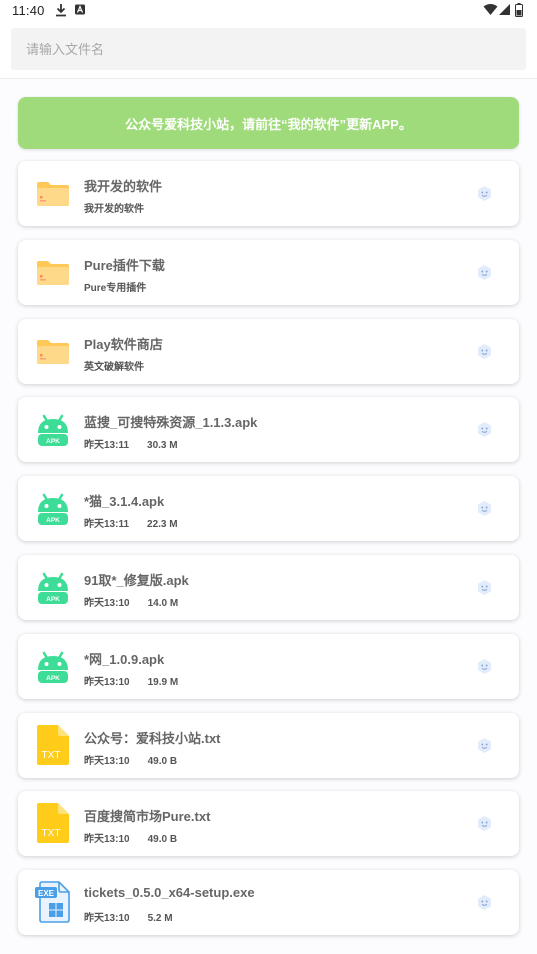  Describe the element at coordinates (160, 918) in the screenshot. I see `file-size: 5.2 M` at that location.